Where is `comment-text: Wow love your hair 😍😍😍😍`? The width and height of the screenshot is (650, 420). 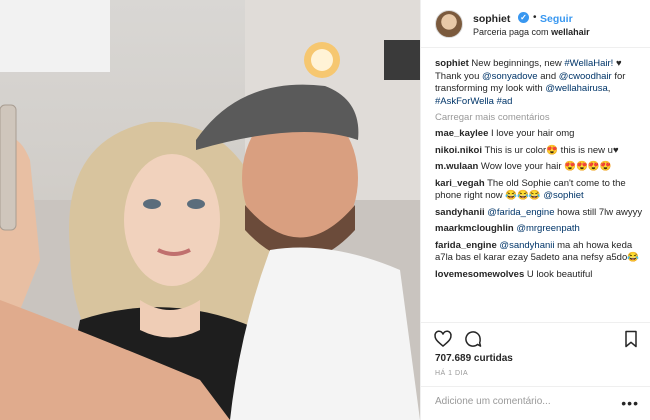 comment-text: Wow love your hair 😍😍😍😍 is located at coordinates (545, 166).